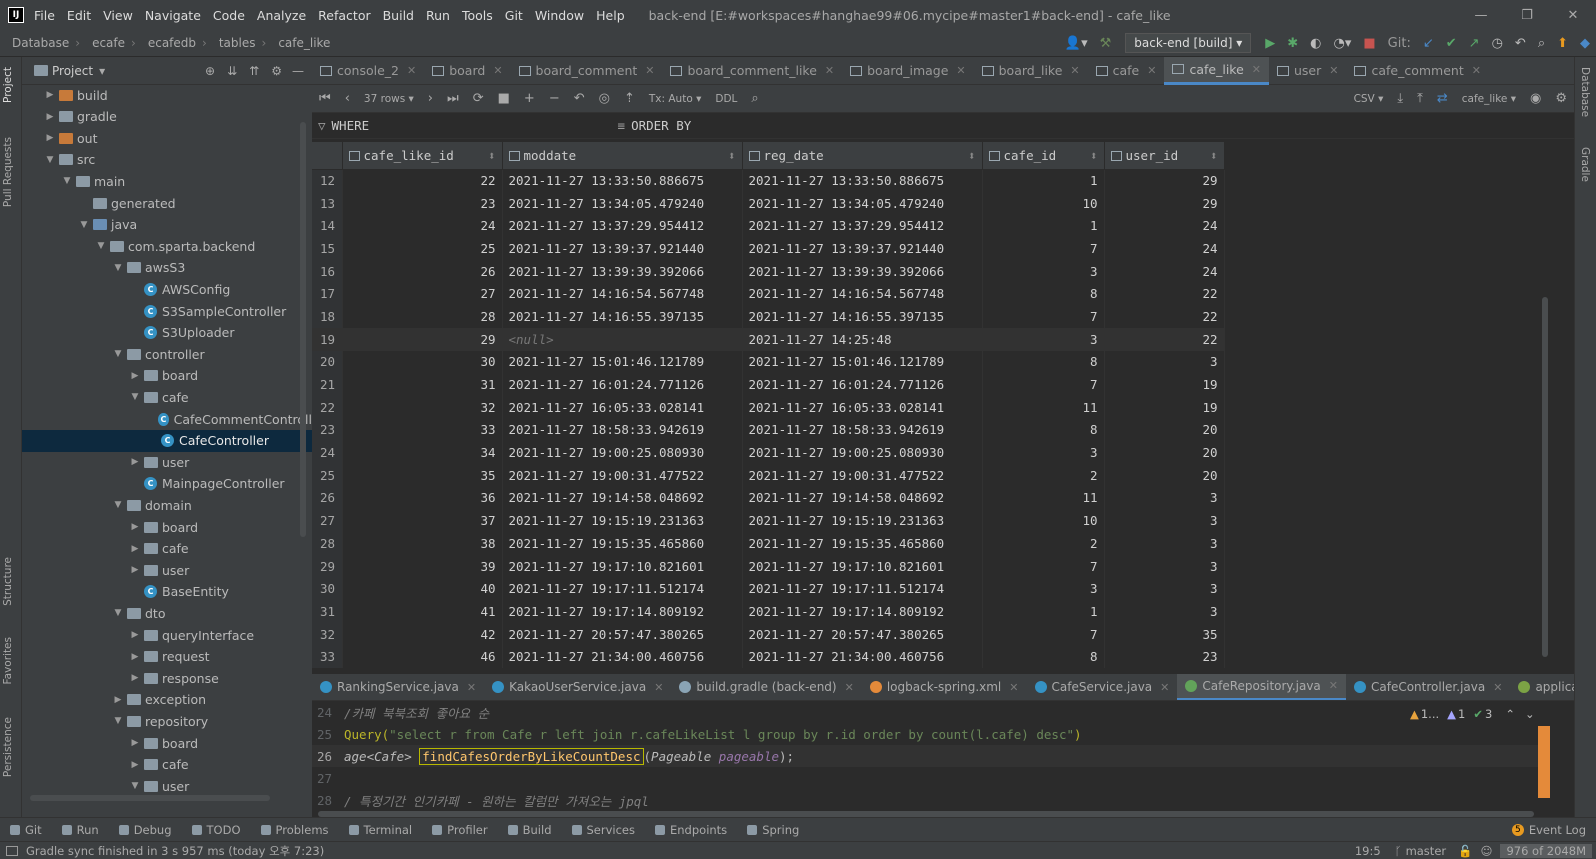  What do you see at coordinates (8, 172) in the screenshot?
I see `tool-tab-pull-requests: Pull Requests` at bounding box center [8, 172].